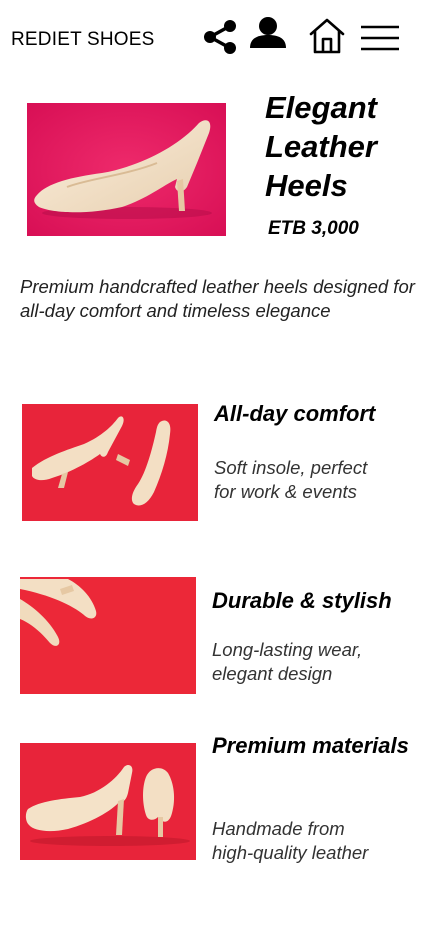 This screenshot has height=926, width=428. Describe the element at coordinates (268, 33) in the screenshot. I see `user-icon` at that location.